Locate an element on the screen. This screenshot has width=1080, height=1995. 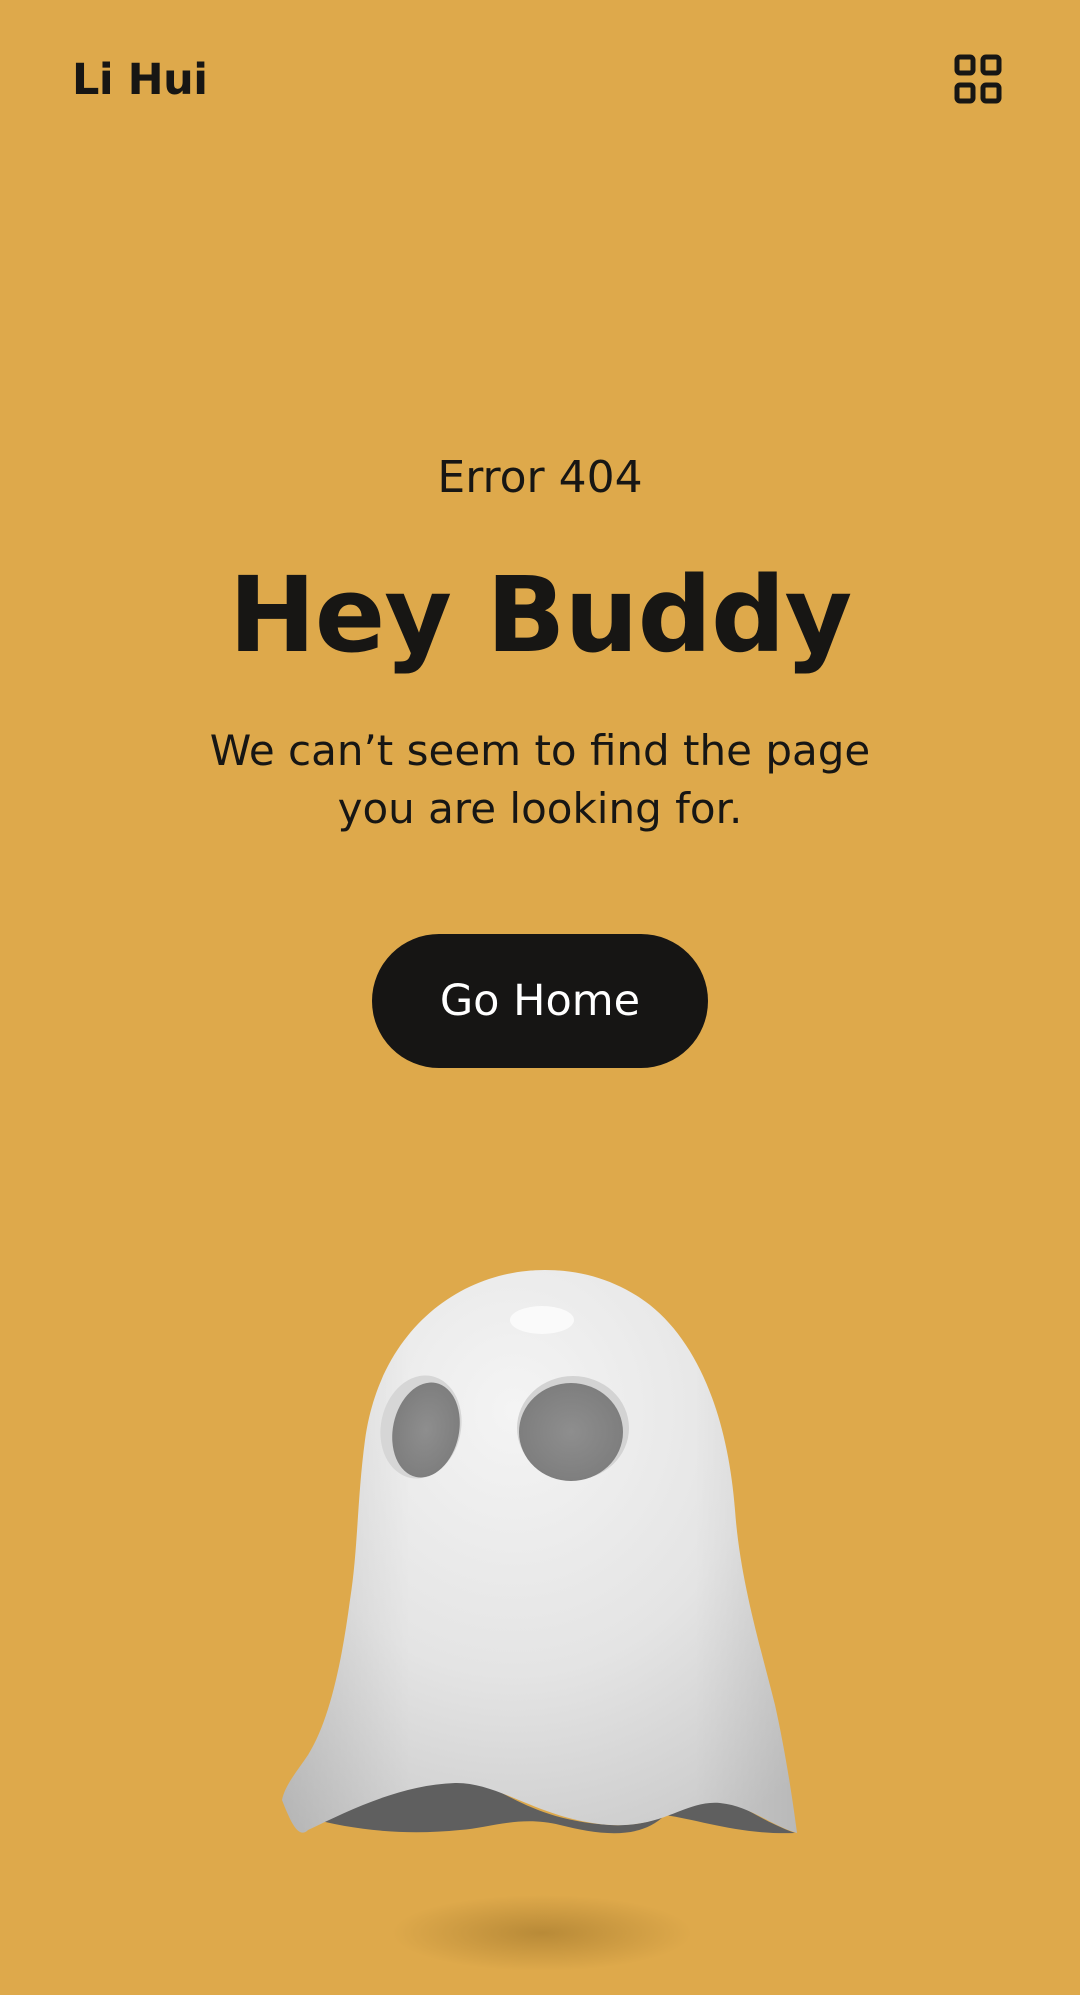
error-code: Error 404 is located at coordinates (540, 477).